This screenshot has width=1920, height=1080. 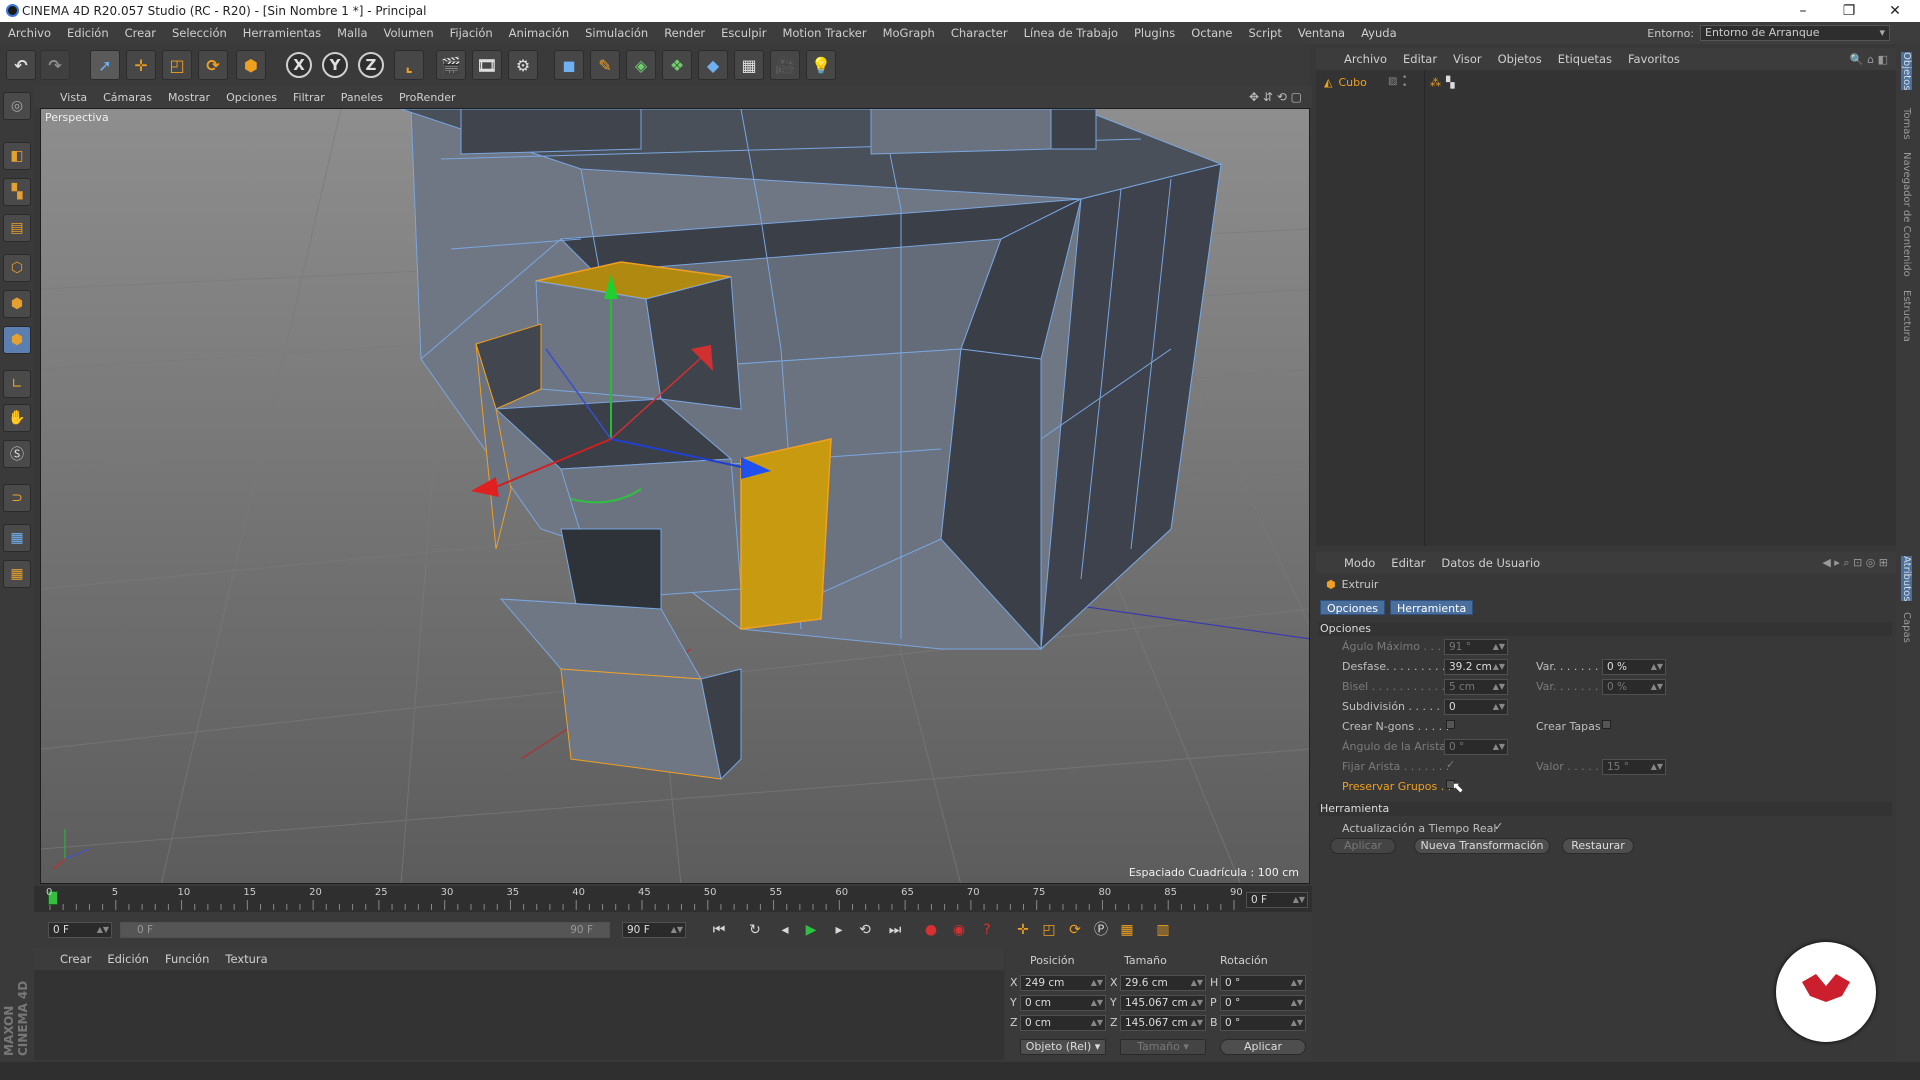 What do you see at coordinates (1585, 59) in the screenshot?
I see `object-menu-etiquetas: Etiquetas` at bounding box center [1585, 59].